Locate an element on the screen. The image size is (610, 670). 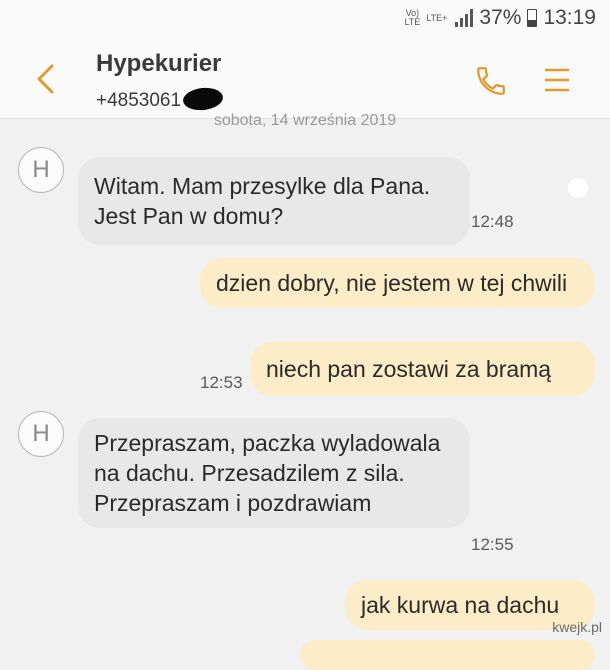
message-bubble-outgoing-partial is located at coordinates (447, 655).